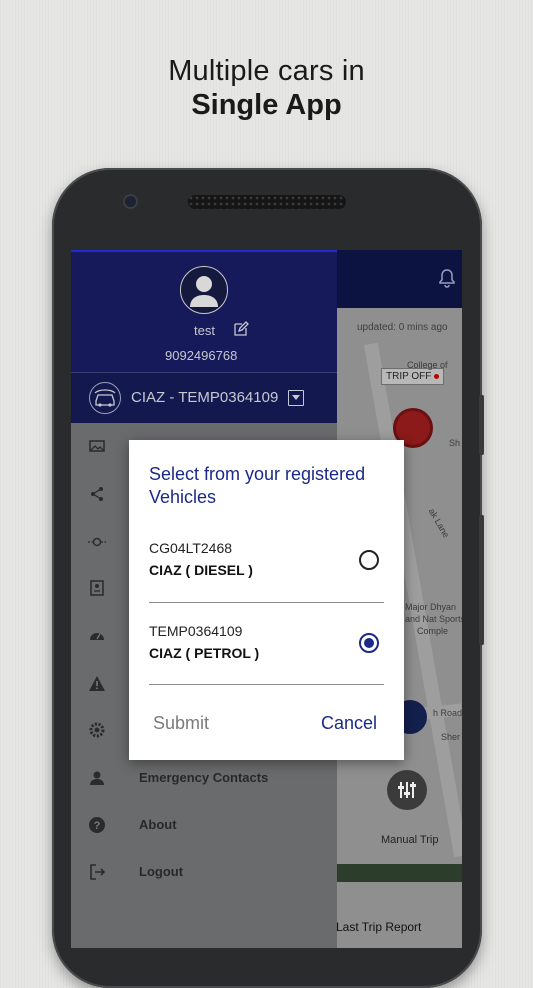  I want to click on map-label: ak Lane, so click(439, 523).